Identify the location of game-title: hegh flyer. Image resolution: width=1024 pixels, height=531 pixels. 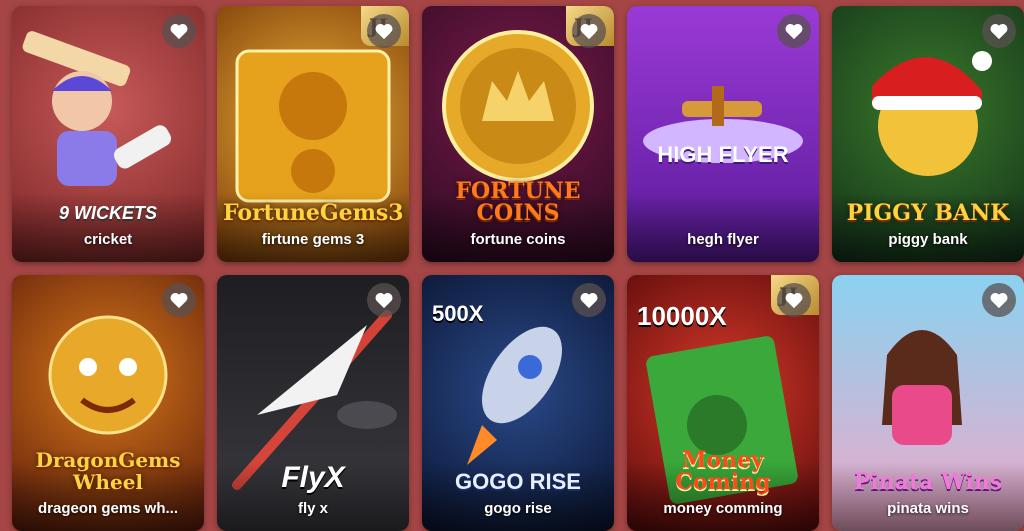
(723, 239).